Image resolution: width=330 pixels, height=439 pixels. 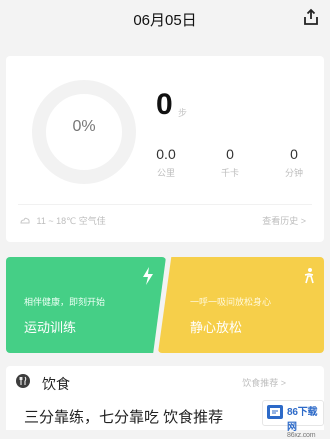 I want to click on relax-icon, so click(x=309, y=276).